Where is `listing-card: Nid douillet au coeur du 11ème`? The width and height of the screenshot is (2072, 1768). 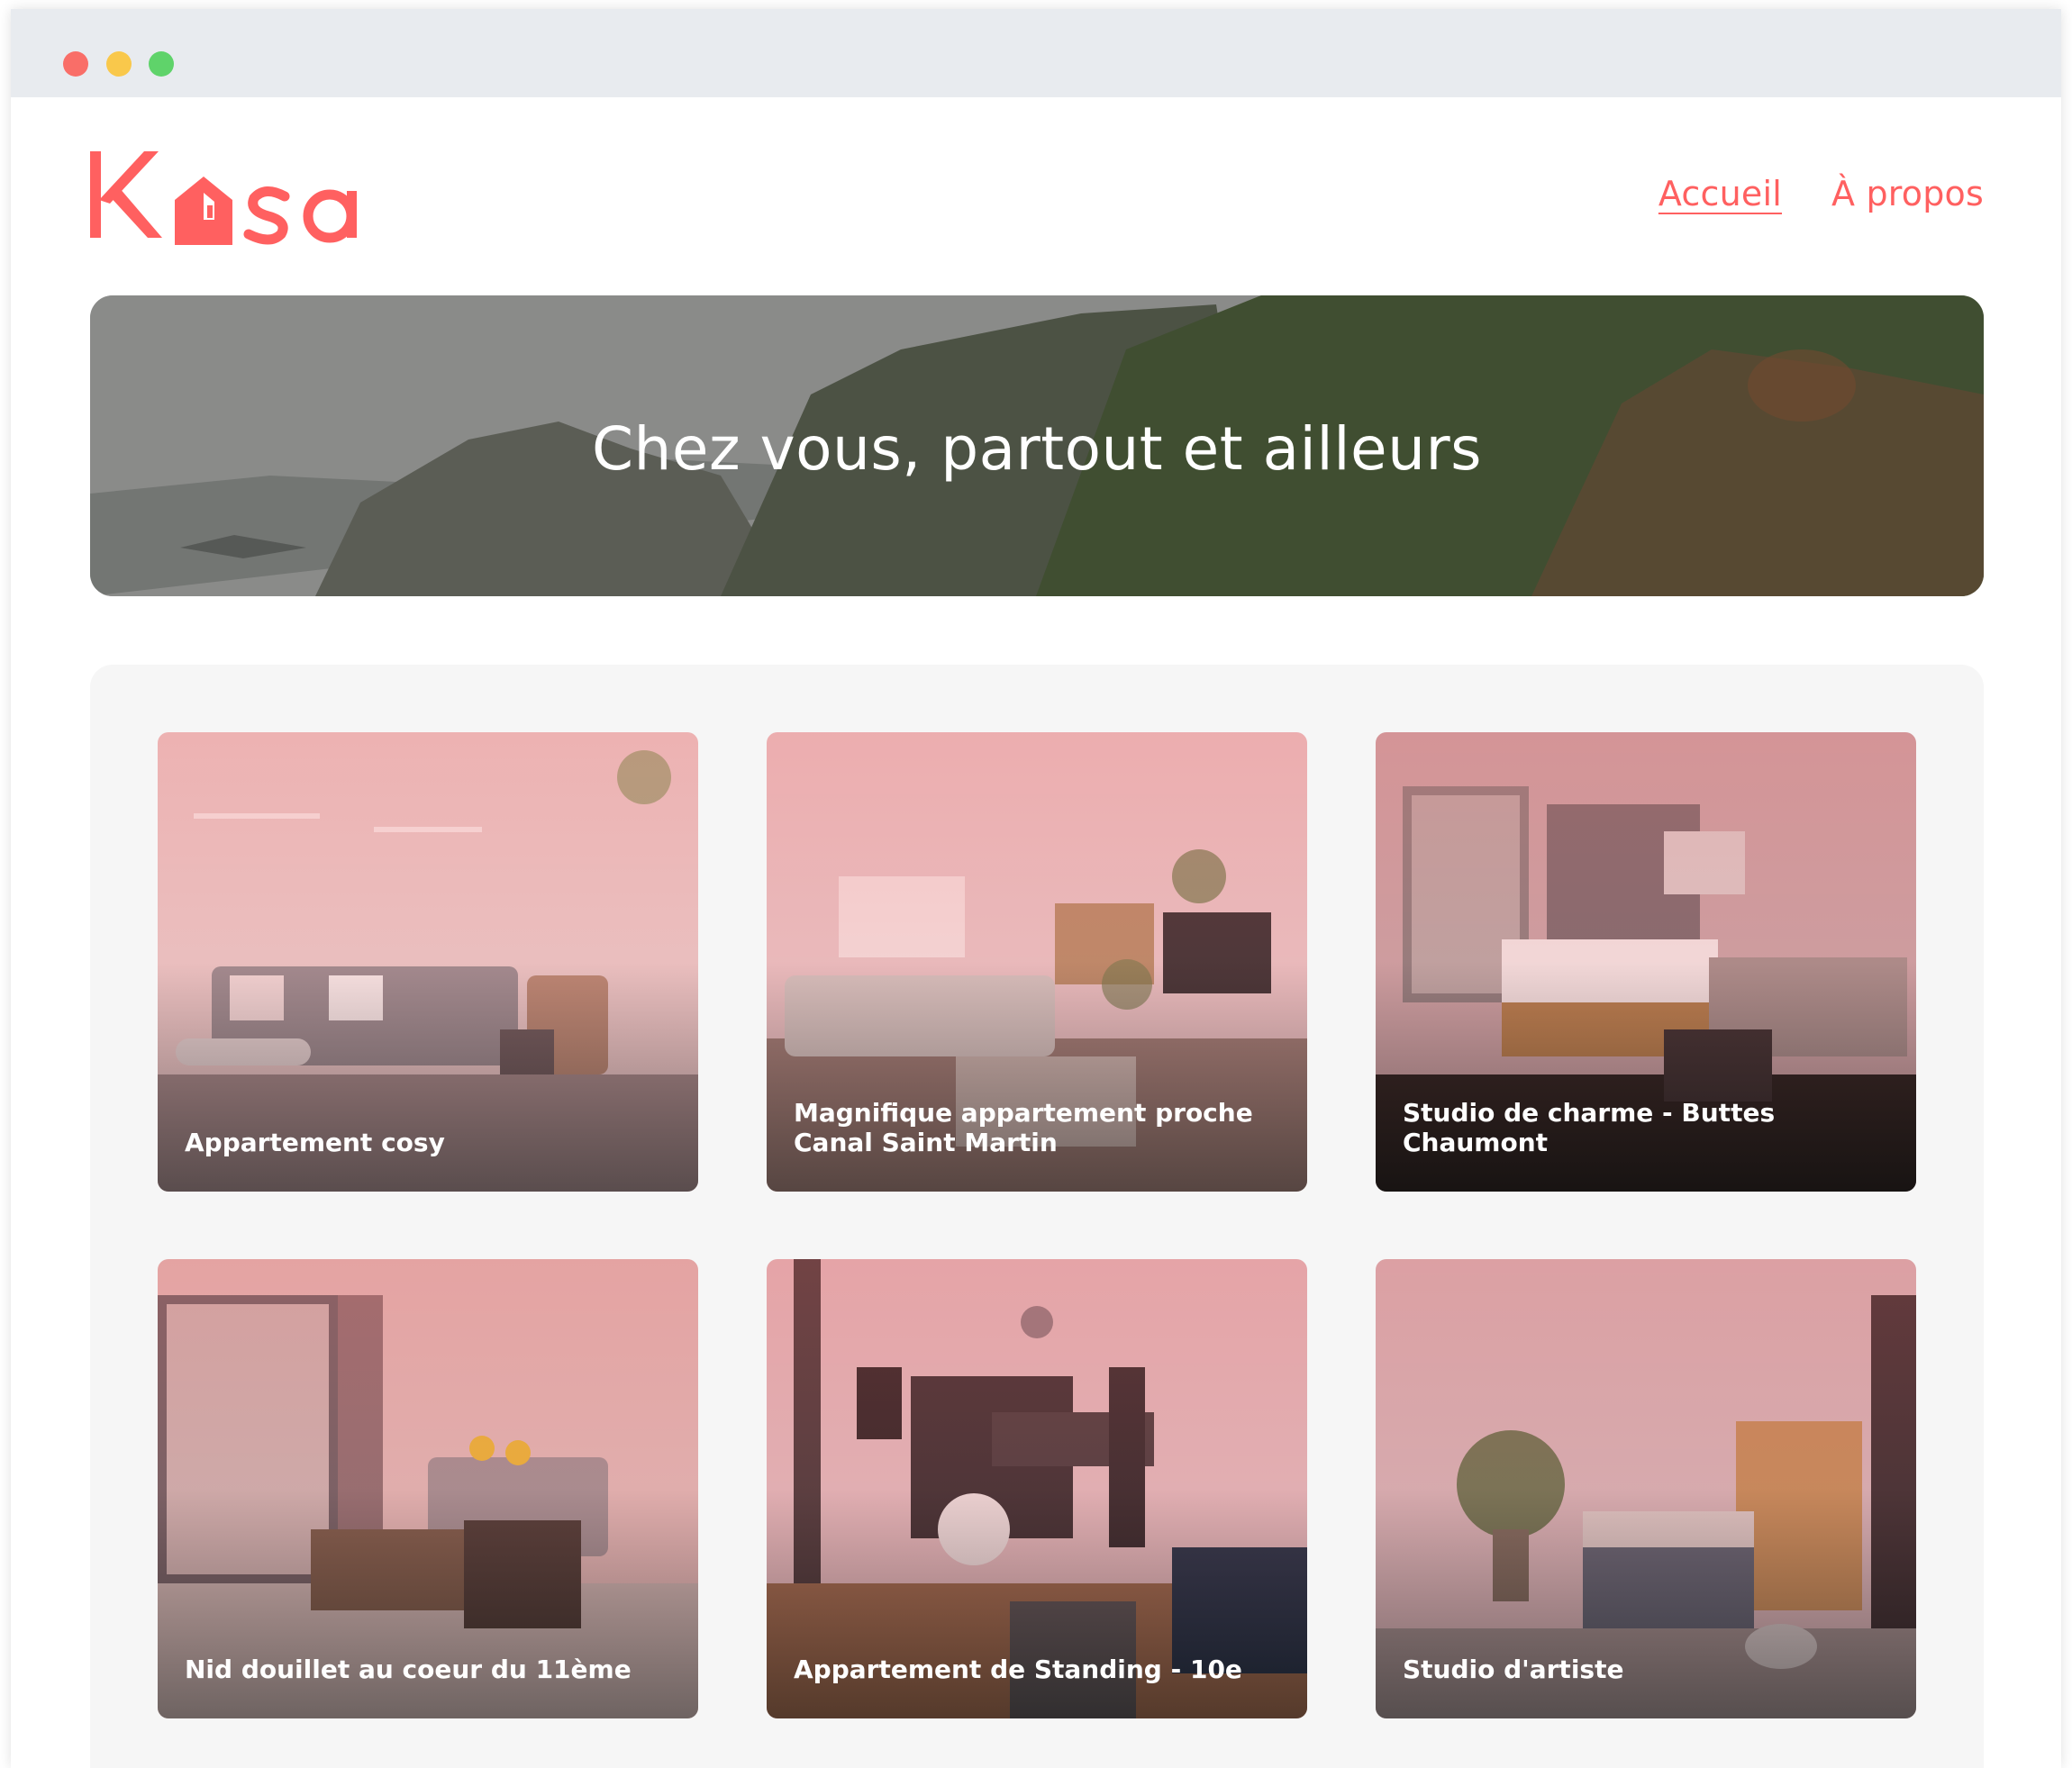
listing-card: Nid douillet au coeur du 11ème is located at coordinates (428, 1488).